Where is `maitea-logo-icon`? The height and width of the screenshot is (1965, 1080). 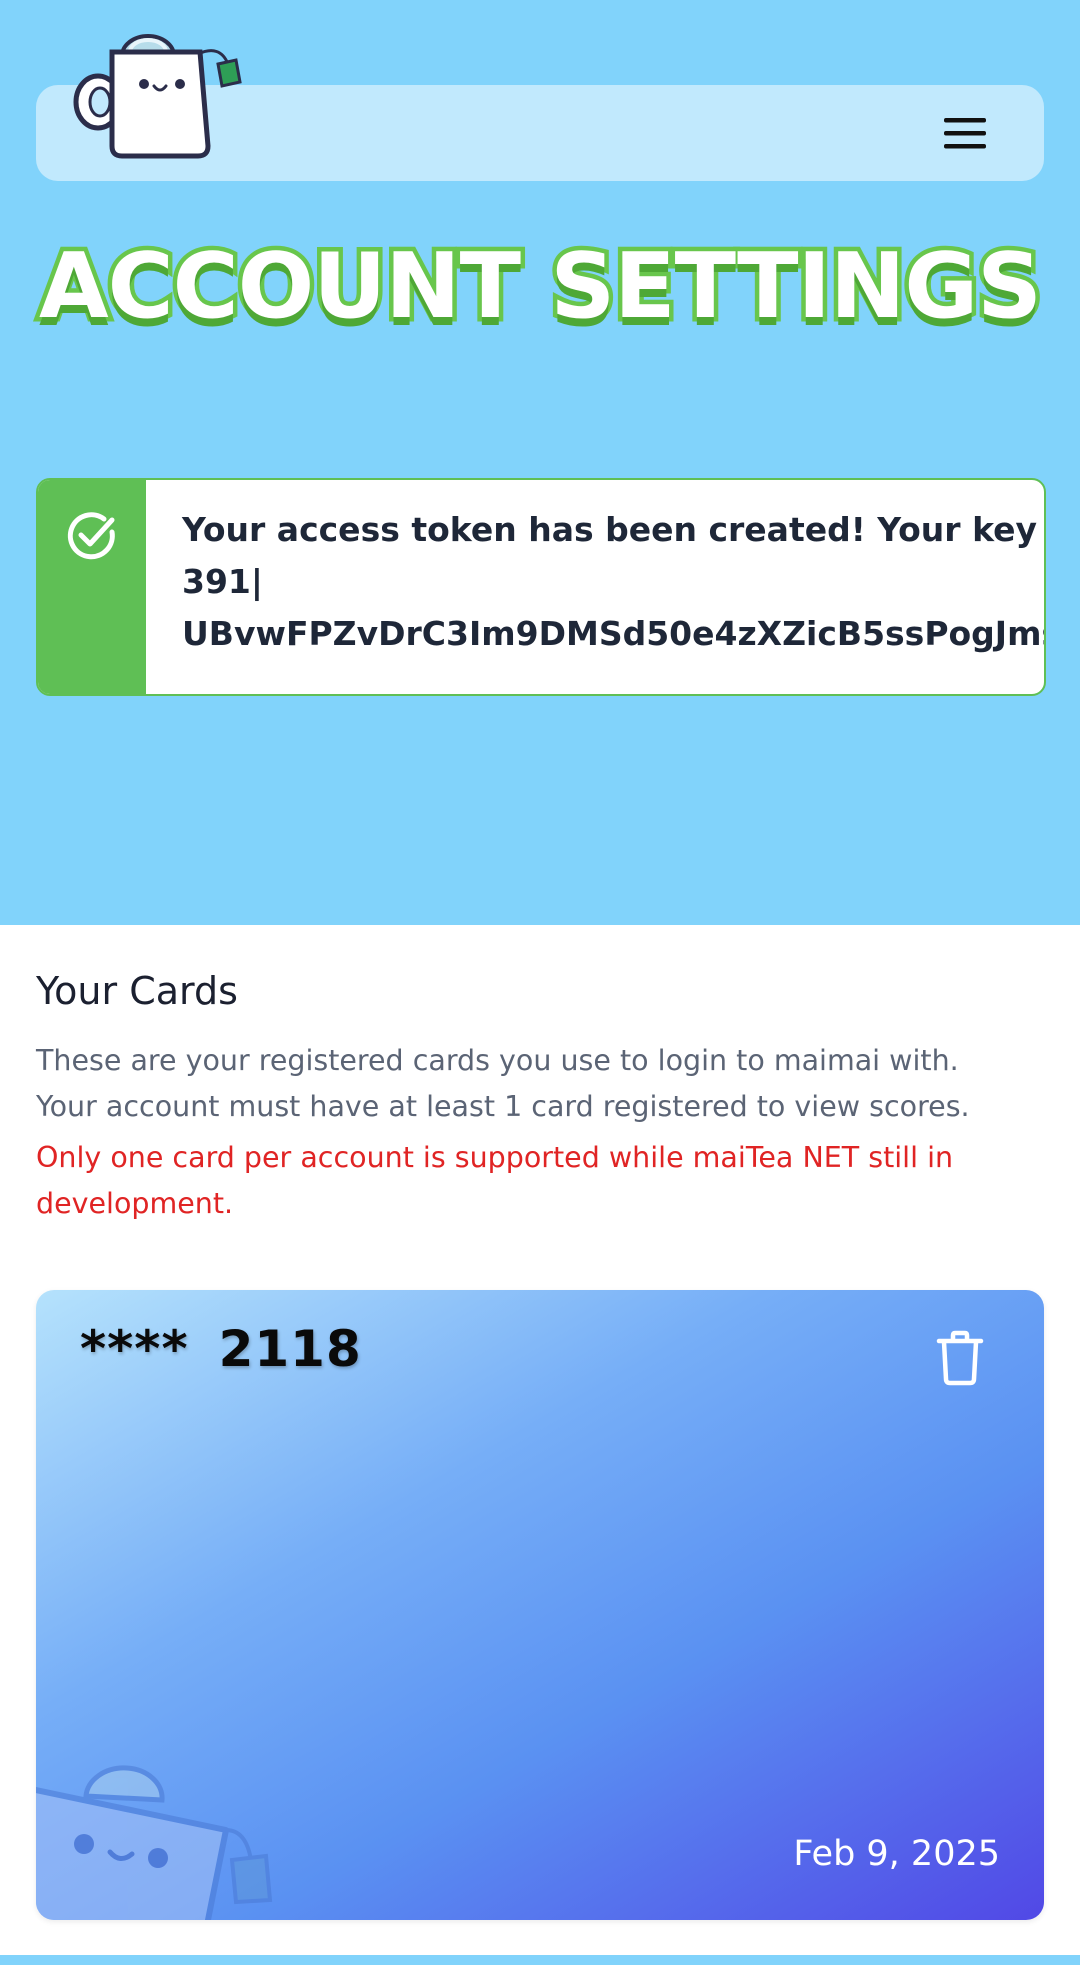
maitea-logo-icon is located at coordinates (157, 99).